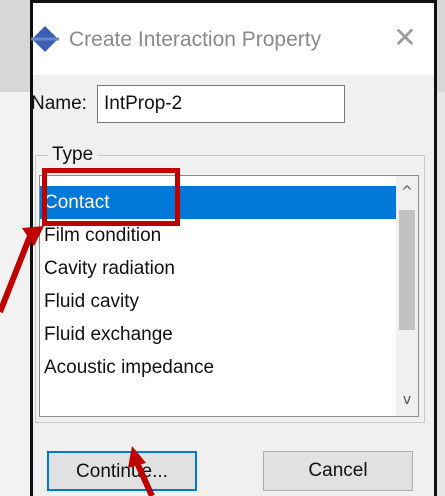  Describe the element at coordinates (218, 268) in the screenshot. I see `list-item-cavity-radiation: Cavity radiation` at that location.